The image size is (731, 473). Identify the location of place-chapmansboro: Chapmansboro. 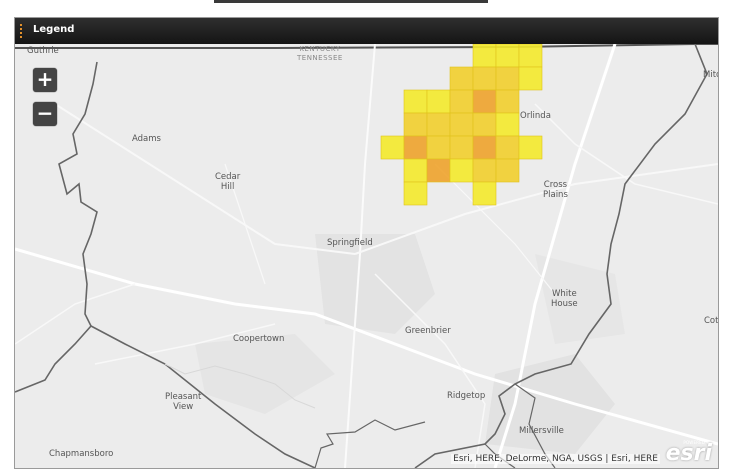
(81, 454).